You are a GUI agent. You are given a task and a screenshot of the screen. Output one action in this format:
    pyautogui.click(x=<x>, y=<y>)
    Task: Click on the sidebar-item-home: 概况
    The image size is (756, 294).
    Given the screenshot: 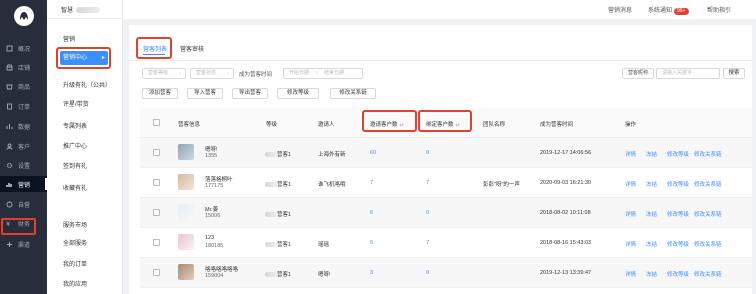 What is the action you would take?
    pyautogui.click(x=23, y=48)
    